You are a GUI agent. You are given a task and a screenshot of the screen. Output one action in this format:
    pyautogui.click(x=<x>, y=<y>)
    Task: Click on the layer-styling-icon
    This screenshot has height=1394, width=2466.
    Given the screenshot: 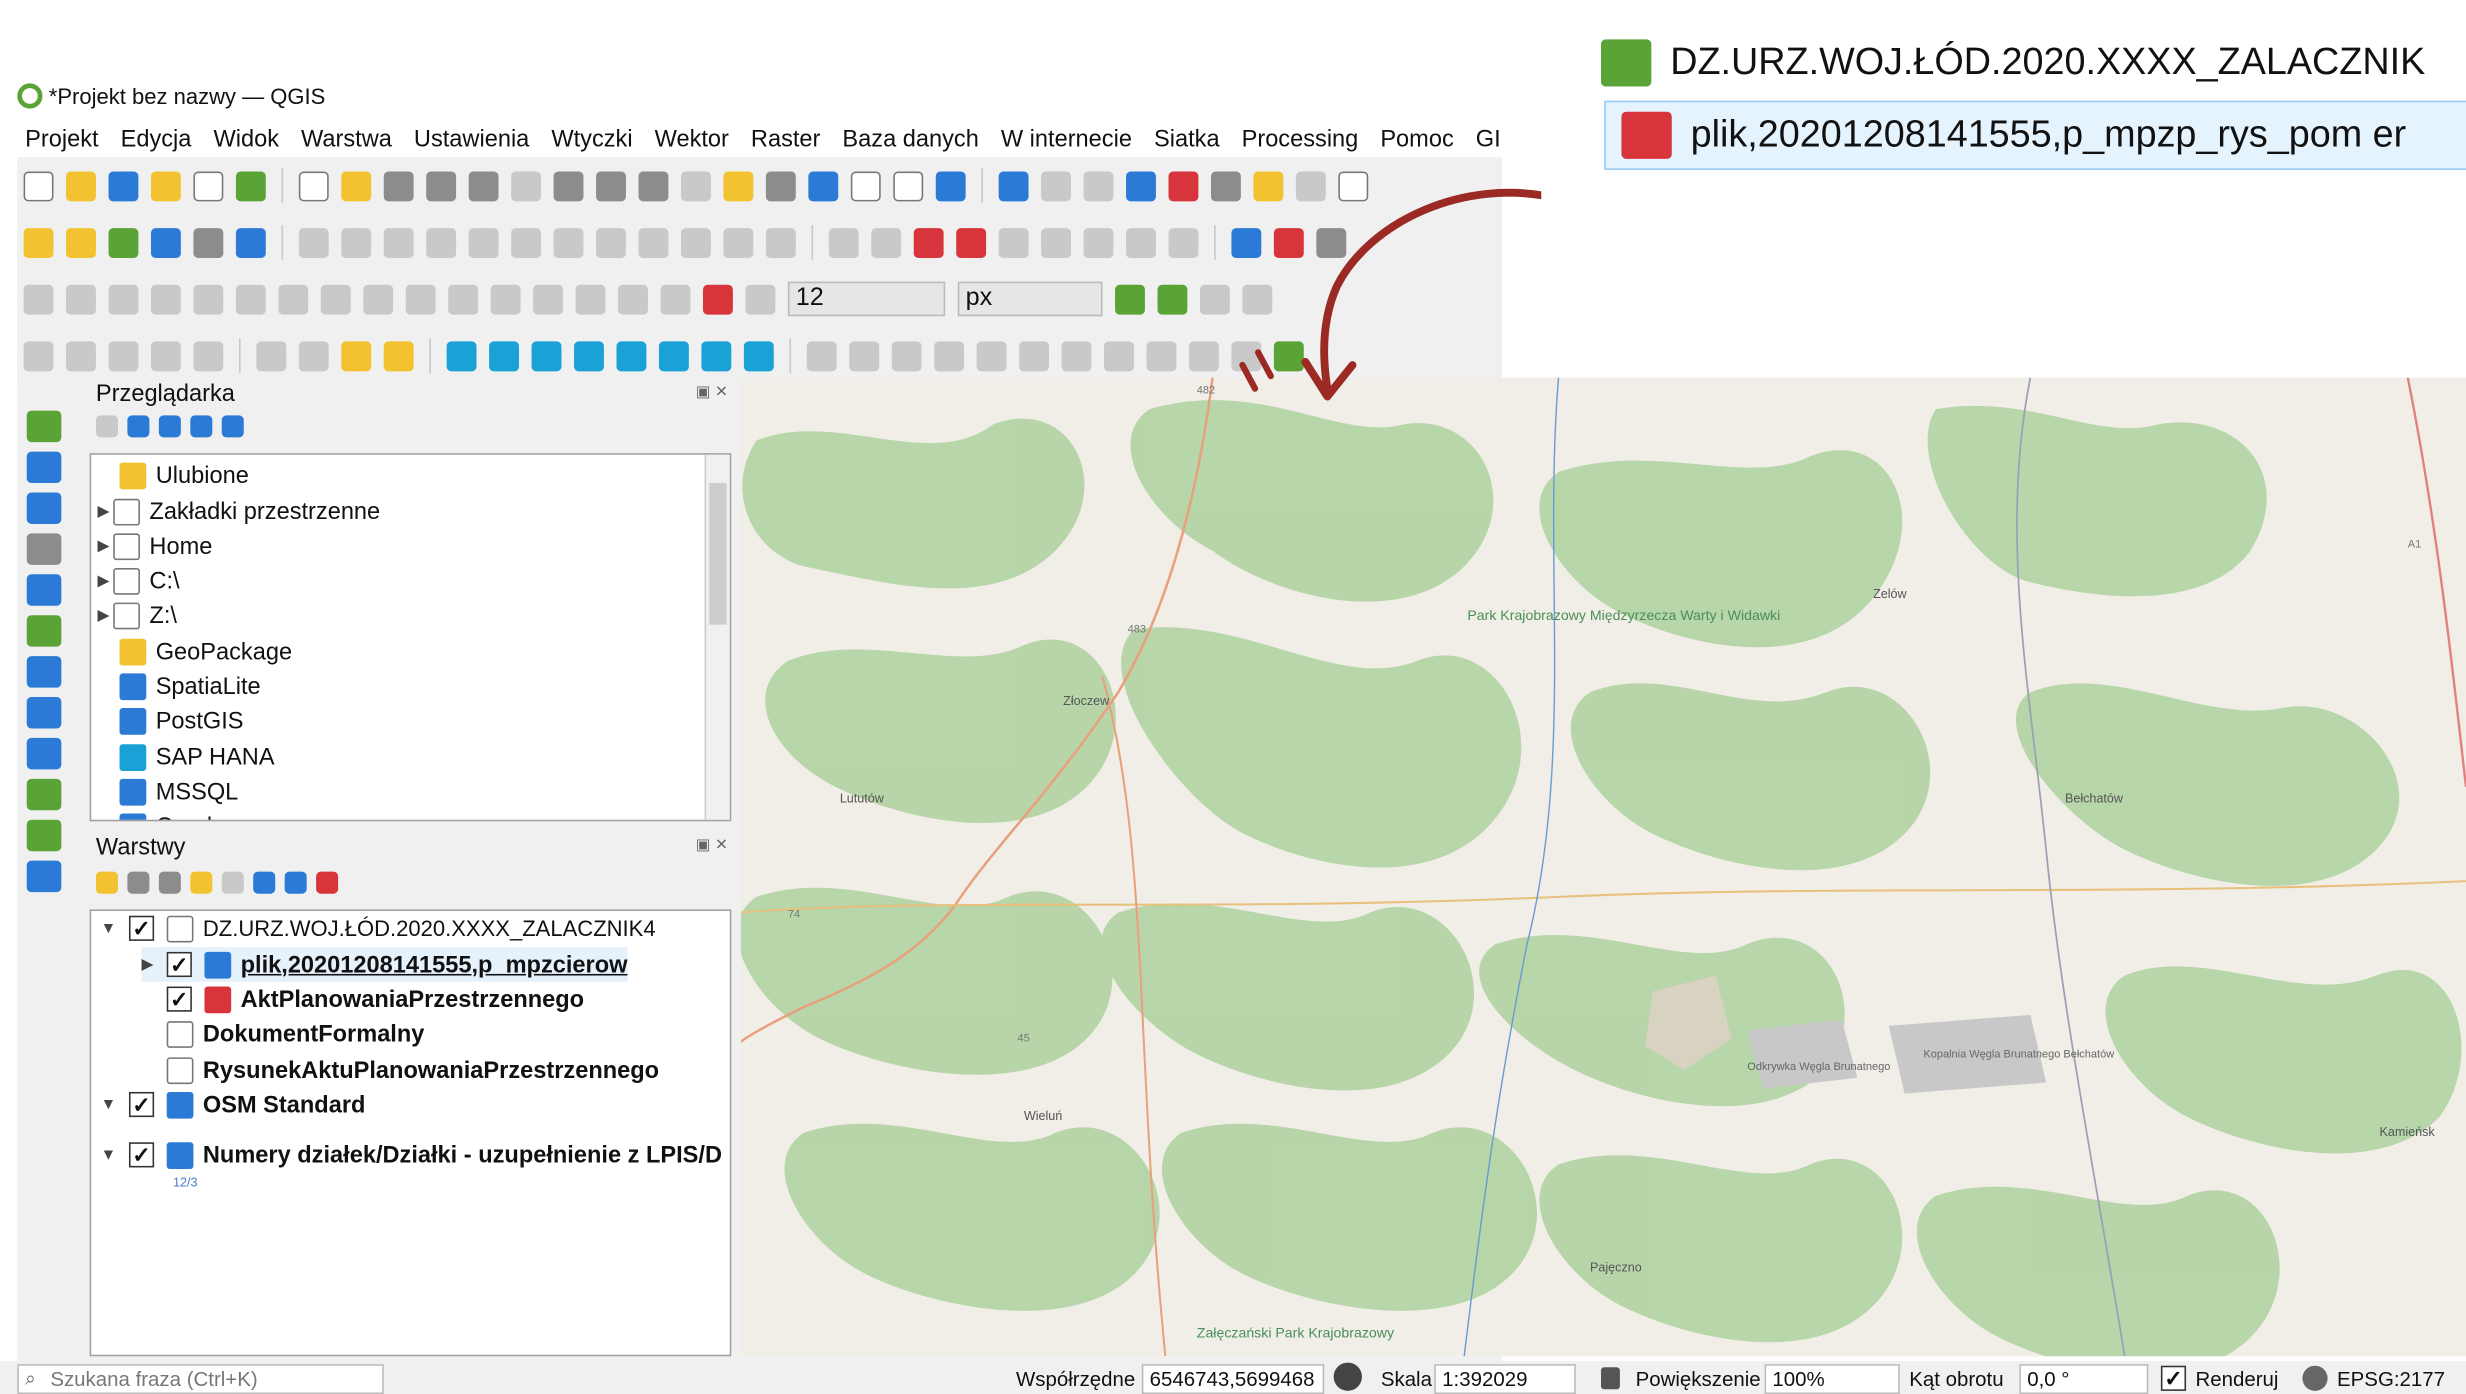 What is the action you would take?
    pyautogui.click(x=106, y=882)
    